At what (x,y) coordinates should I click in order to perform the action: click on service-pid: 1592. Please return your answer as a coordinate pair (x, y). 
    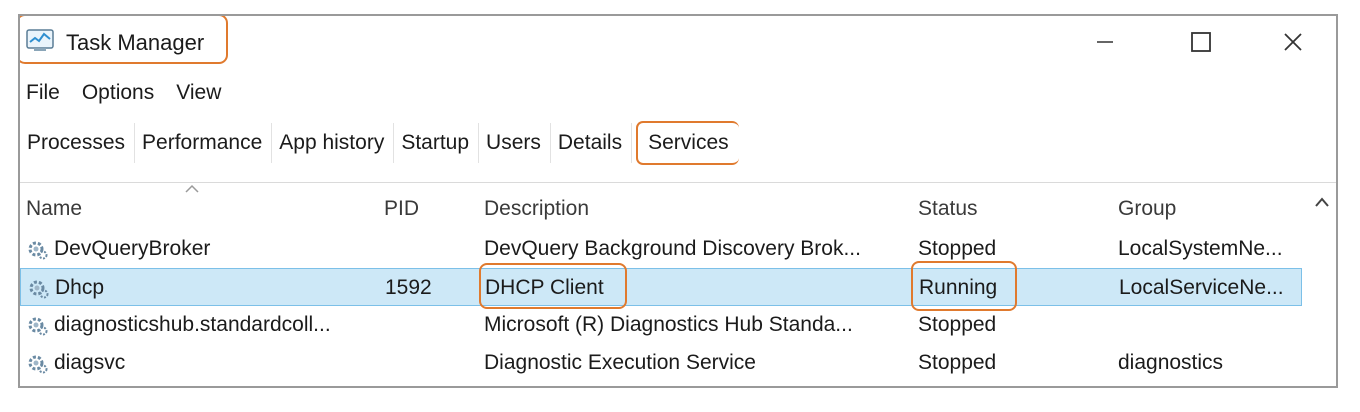
    Looking at the image, I should click on (408, 287).